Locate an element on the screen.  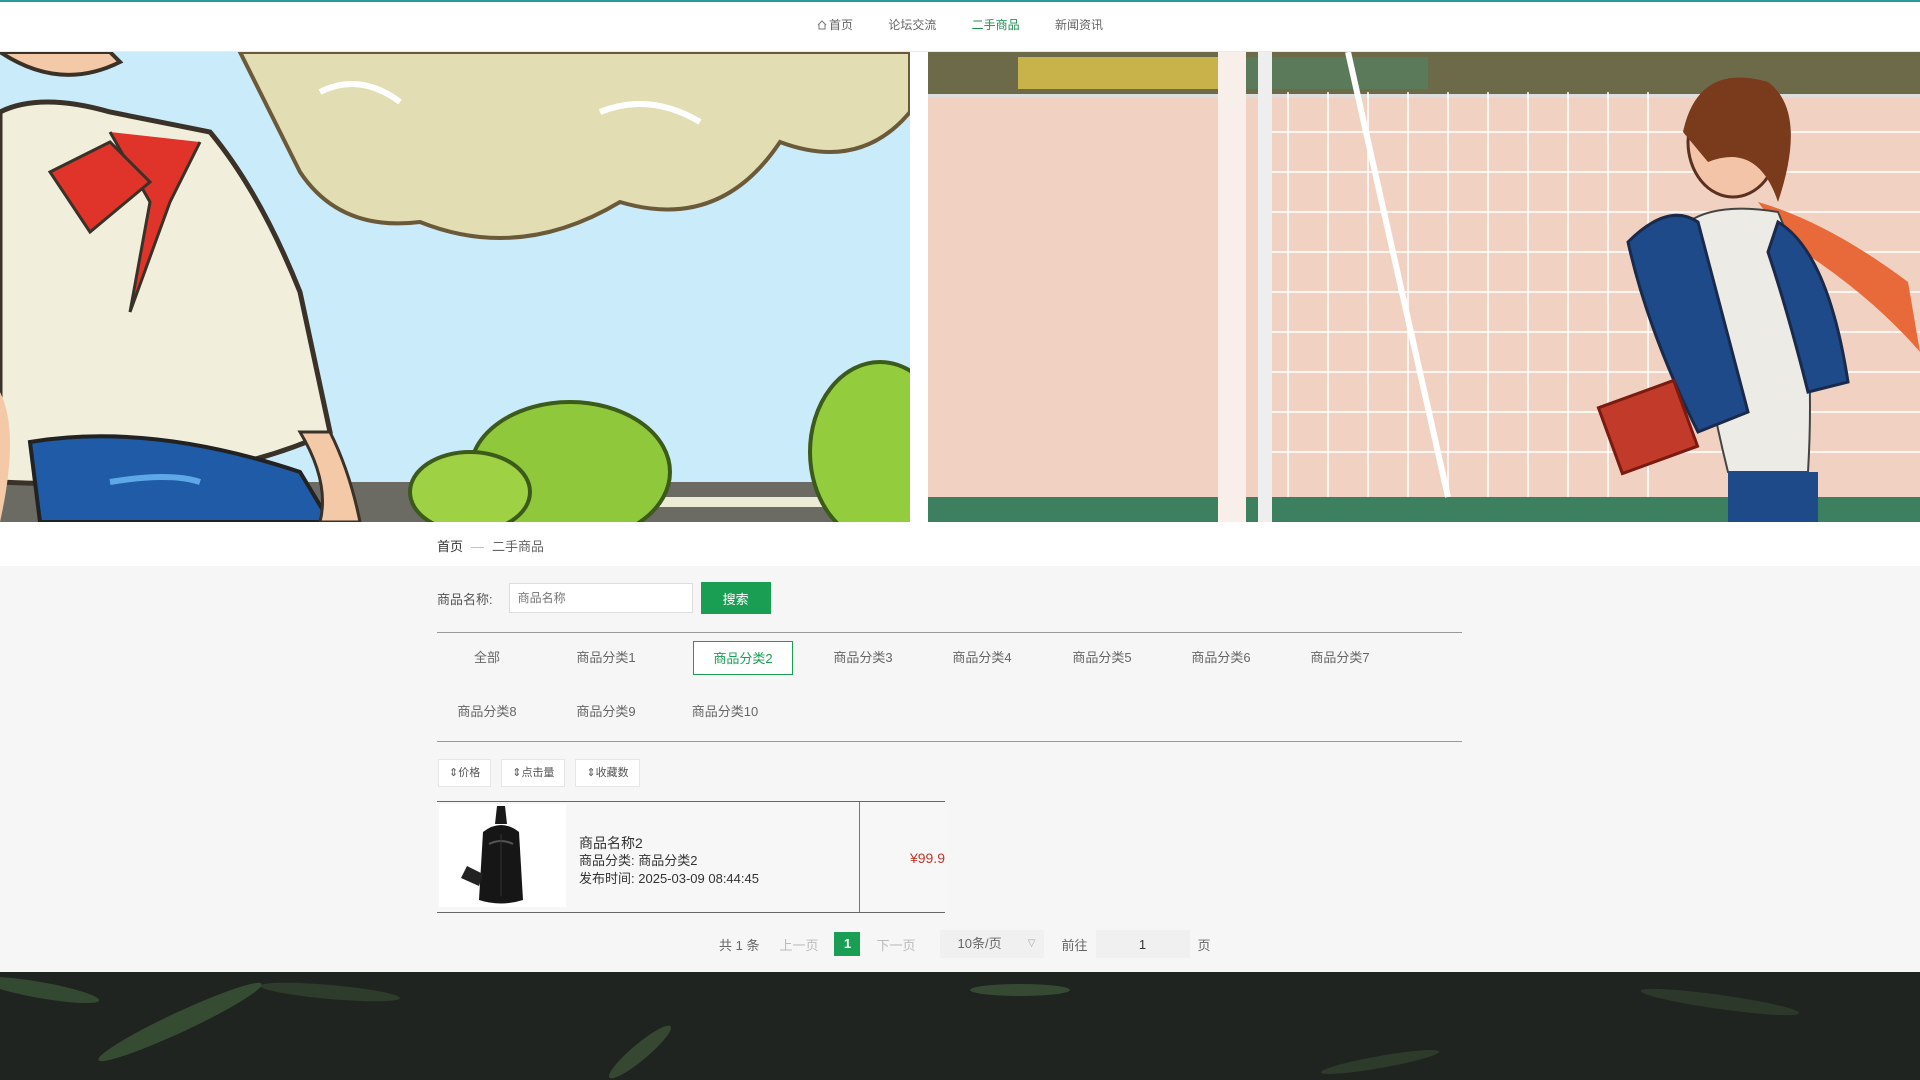
pagination-prev-button: 上一页 is located at coordinates (798, 944).